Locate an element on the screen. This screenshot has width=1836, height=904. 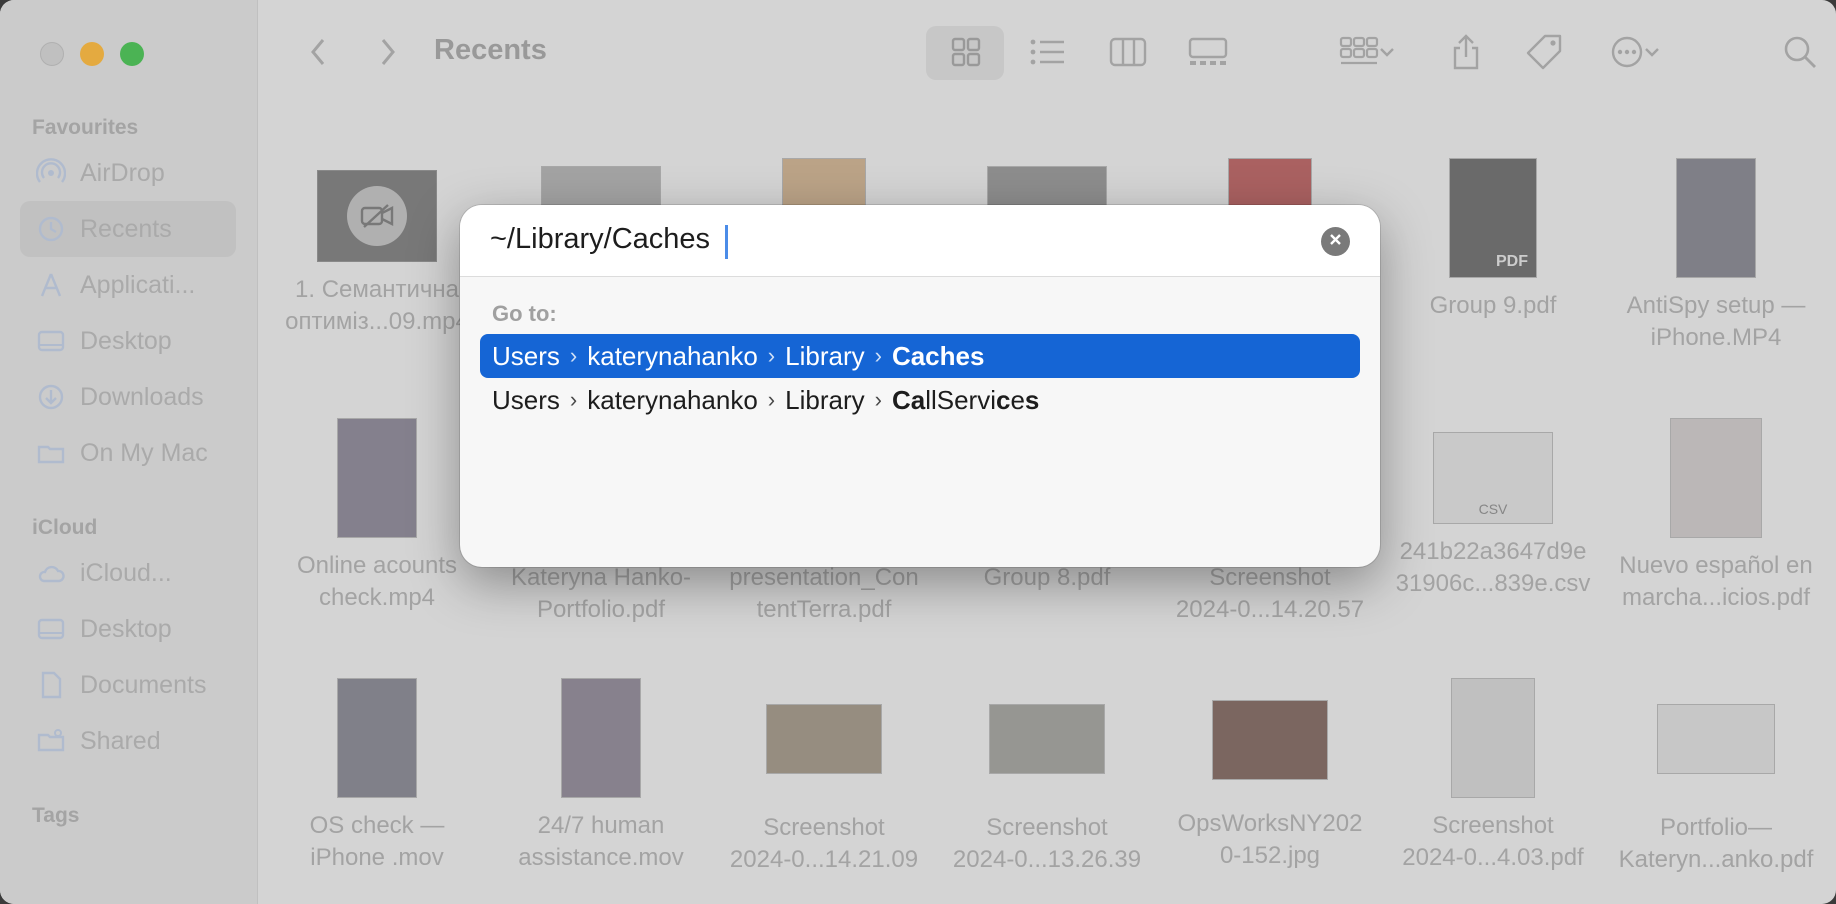
text-cursor is located at coordinates (726, 242).